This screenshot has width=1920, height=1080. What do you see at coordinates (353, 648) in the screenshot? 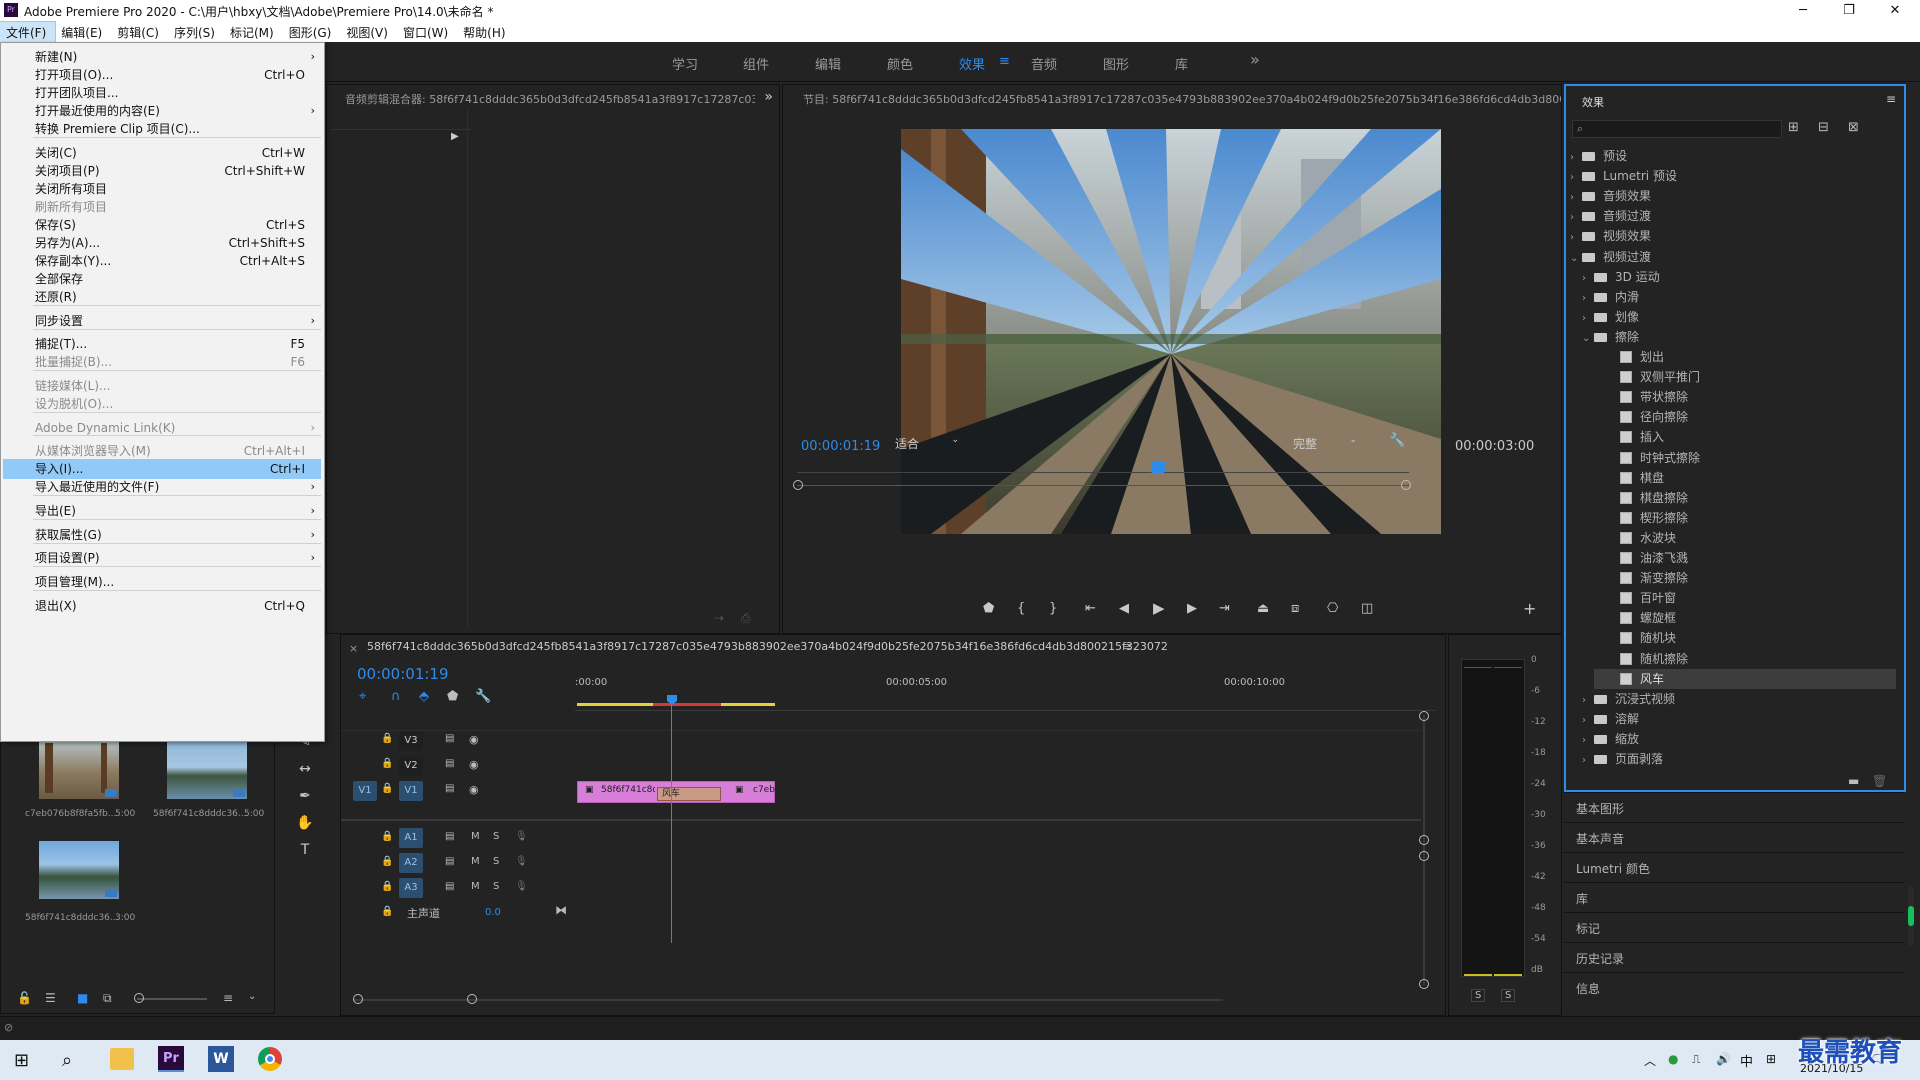
I see `timeline-close-icon: ×` at bounding box center [353, 648].